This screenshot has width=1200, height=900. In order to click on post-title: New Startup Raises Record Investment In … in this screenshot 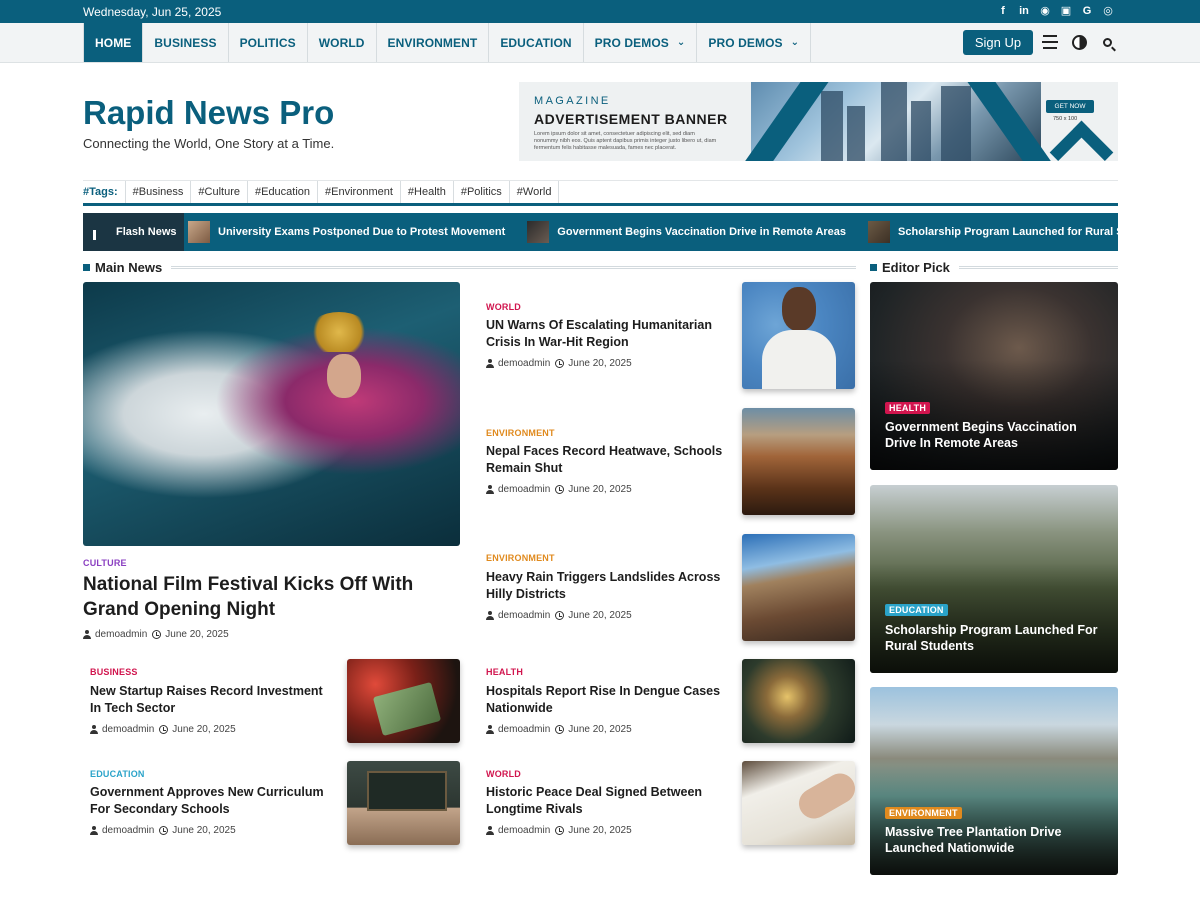, I will do `click(210, 700)`.